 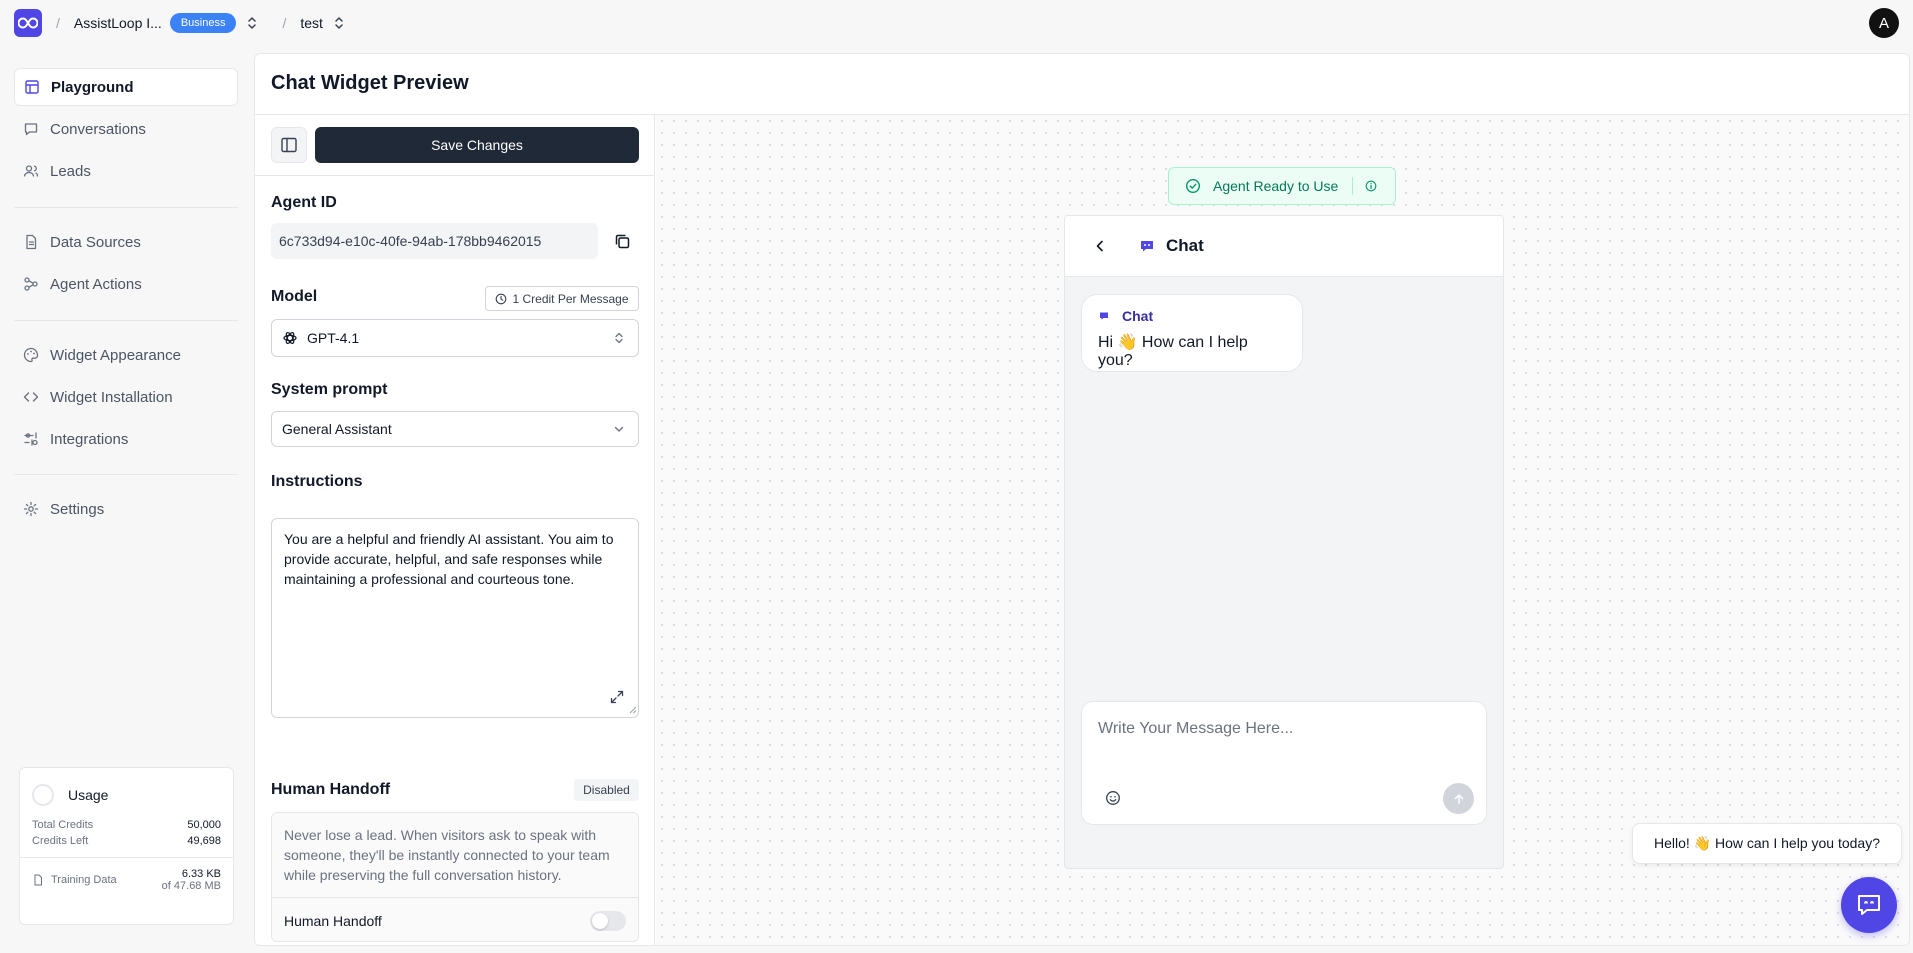 What do you see at coordinates (454, 175) in the screenshot?
I see `panel-divider` at bounding box center [454, 175].